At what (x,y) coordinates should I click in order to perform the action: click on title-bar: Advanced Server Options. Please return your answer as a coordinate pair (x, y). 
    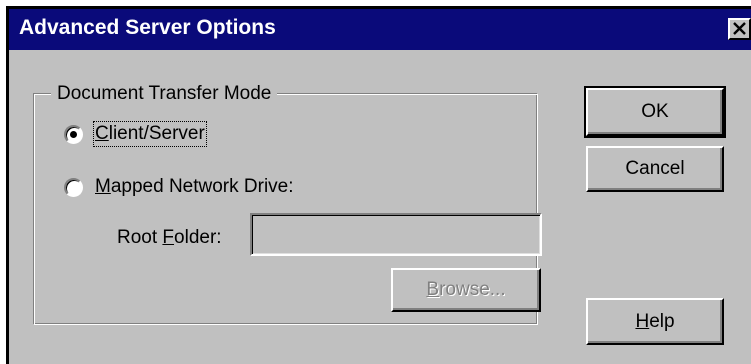
    Looking at the image, I should click on (380, 29).